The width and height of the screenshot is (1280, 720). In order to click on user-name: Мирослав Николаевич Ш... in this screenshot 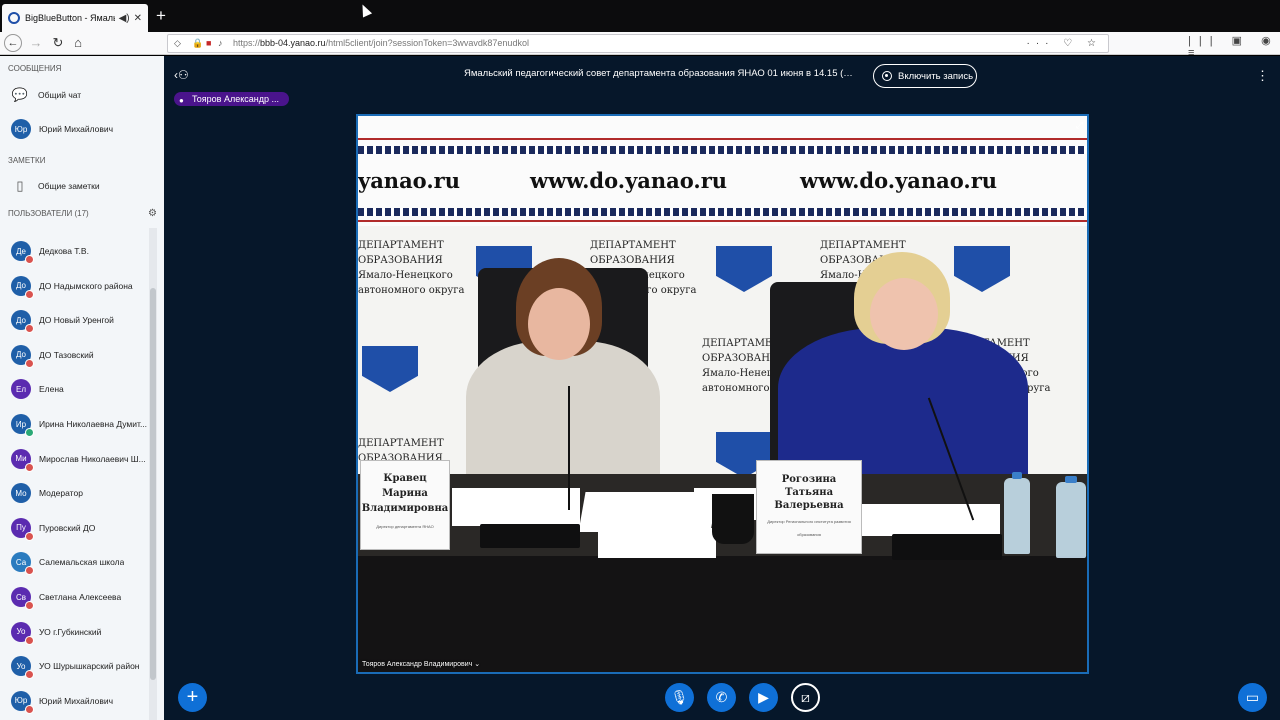, I will do `click(92, 458)`.